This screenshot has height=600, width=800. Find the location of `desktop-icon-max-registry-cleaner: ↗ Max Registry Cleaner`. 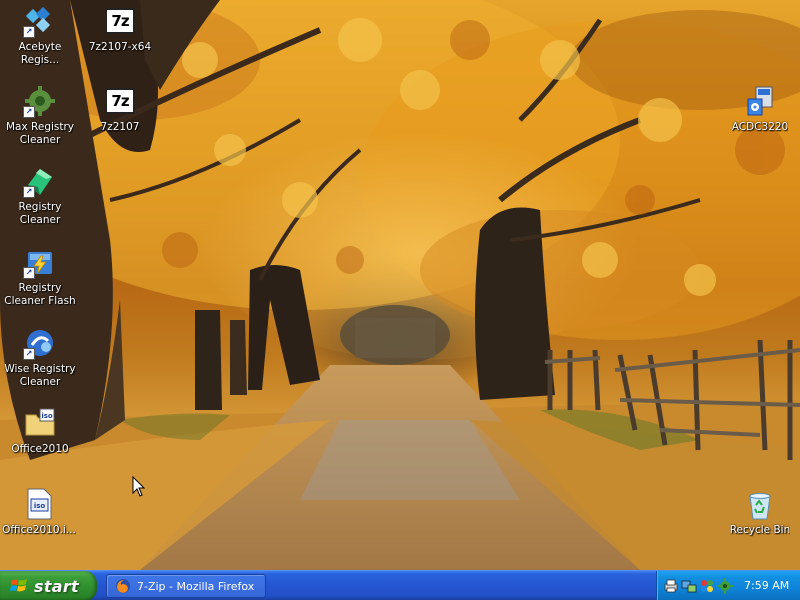

desktop-icon-max-registry-cleaner: ↗ Max Registry Cleaner is located at coordinates (40, 115).